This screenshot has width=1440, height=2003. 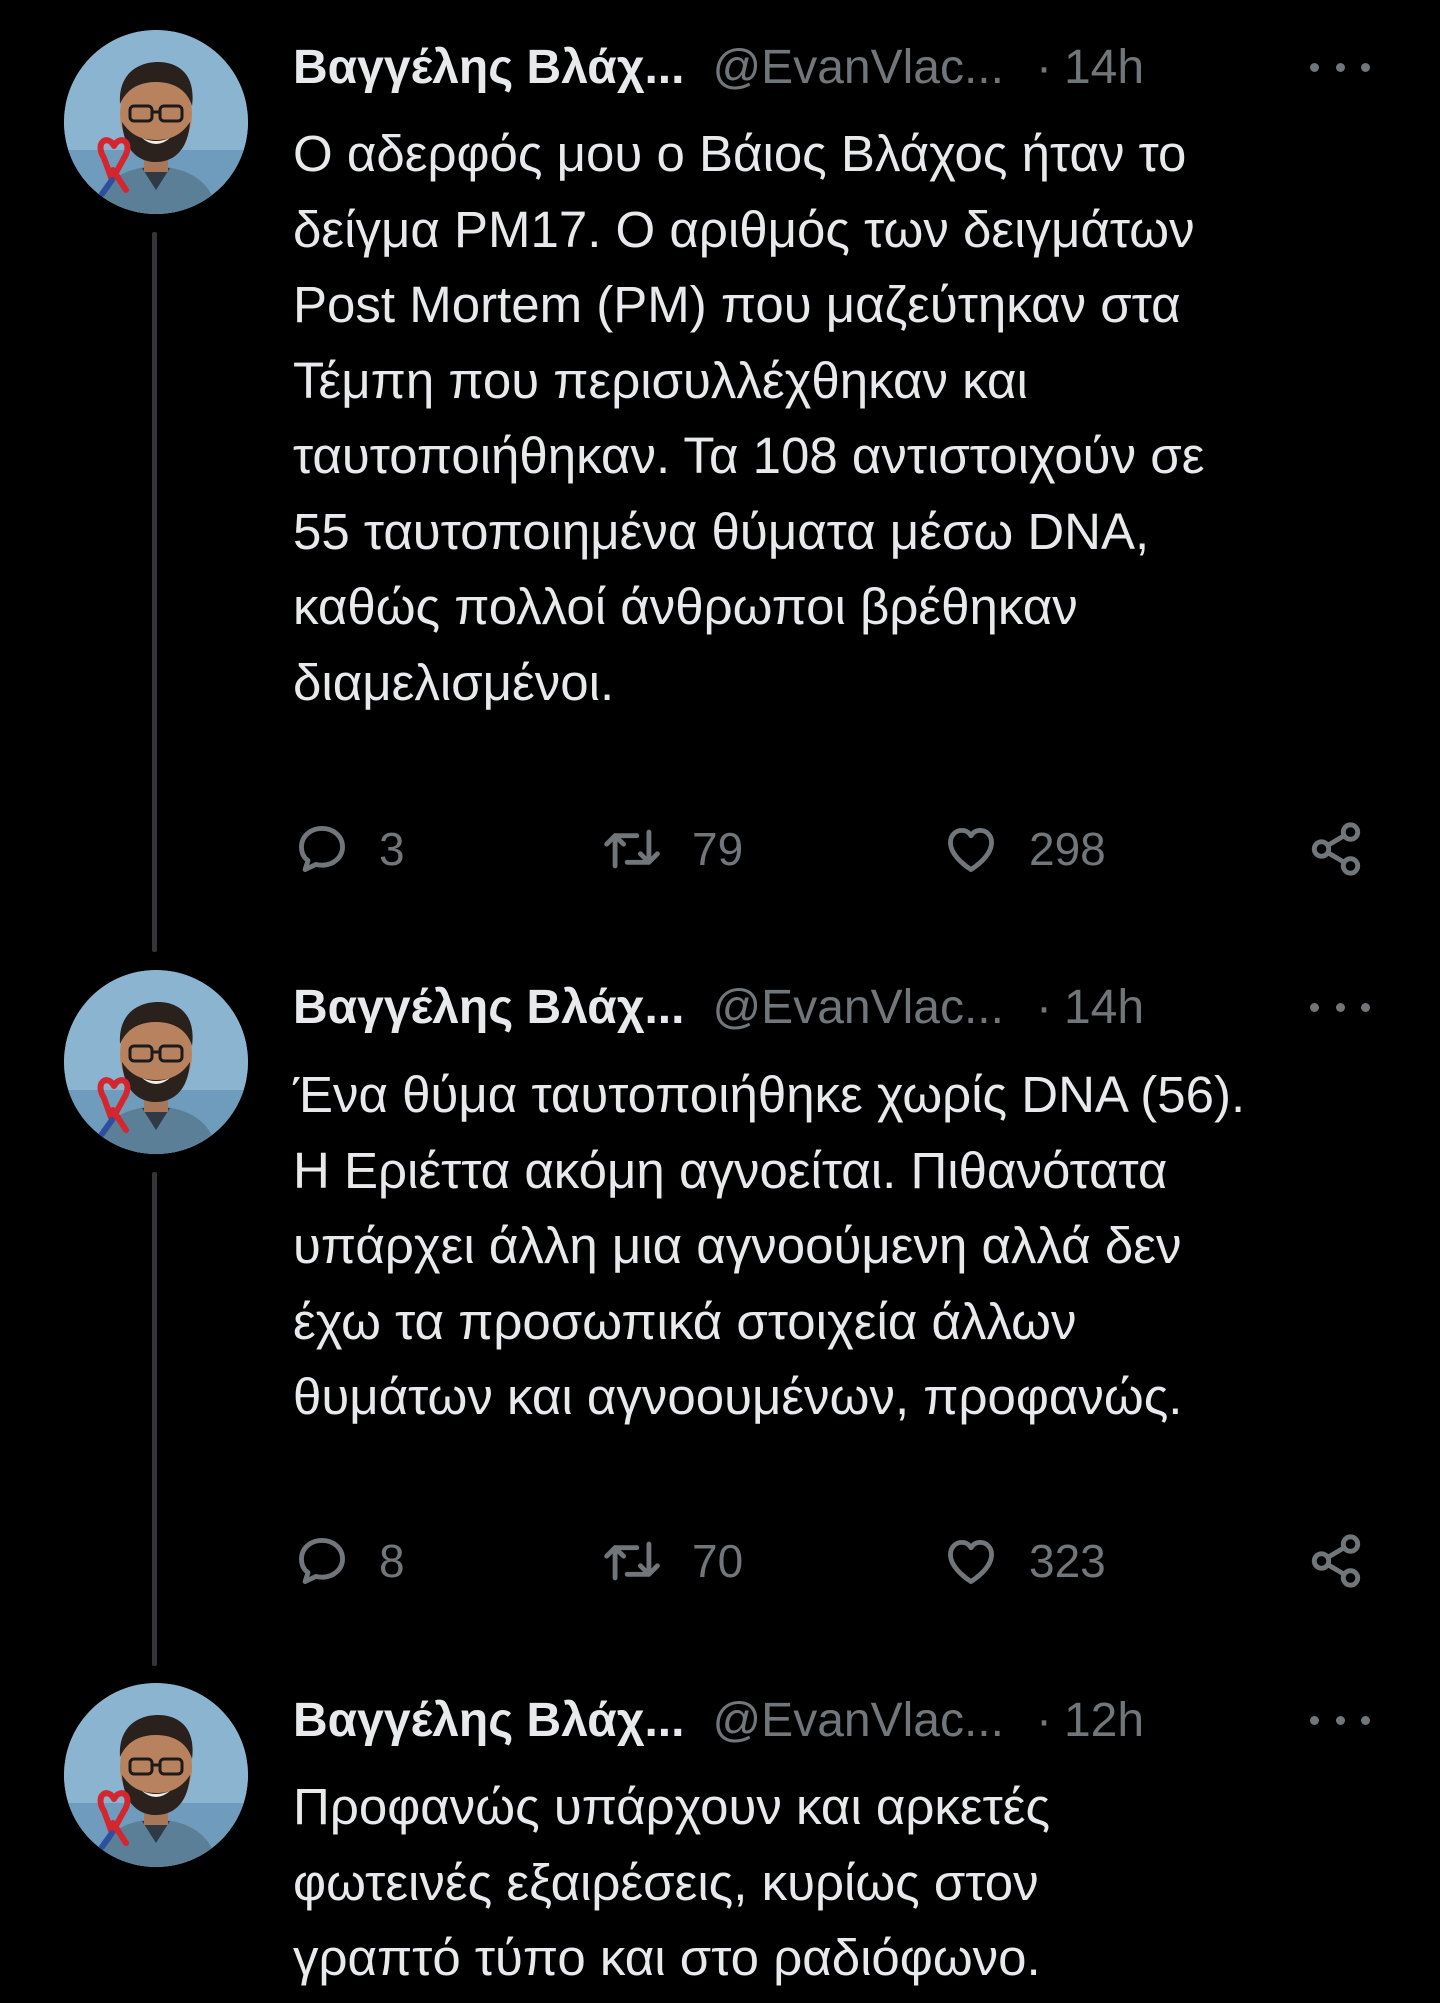 I want to click on action-bar: 3 79 298, so click(x=833, y=849).